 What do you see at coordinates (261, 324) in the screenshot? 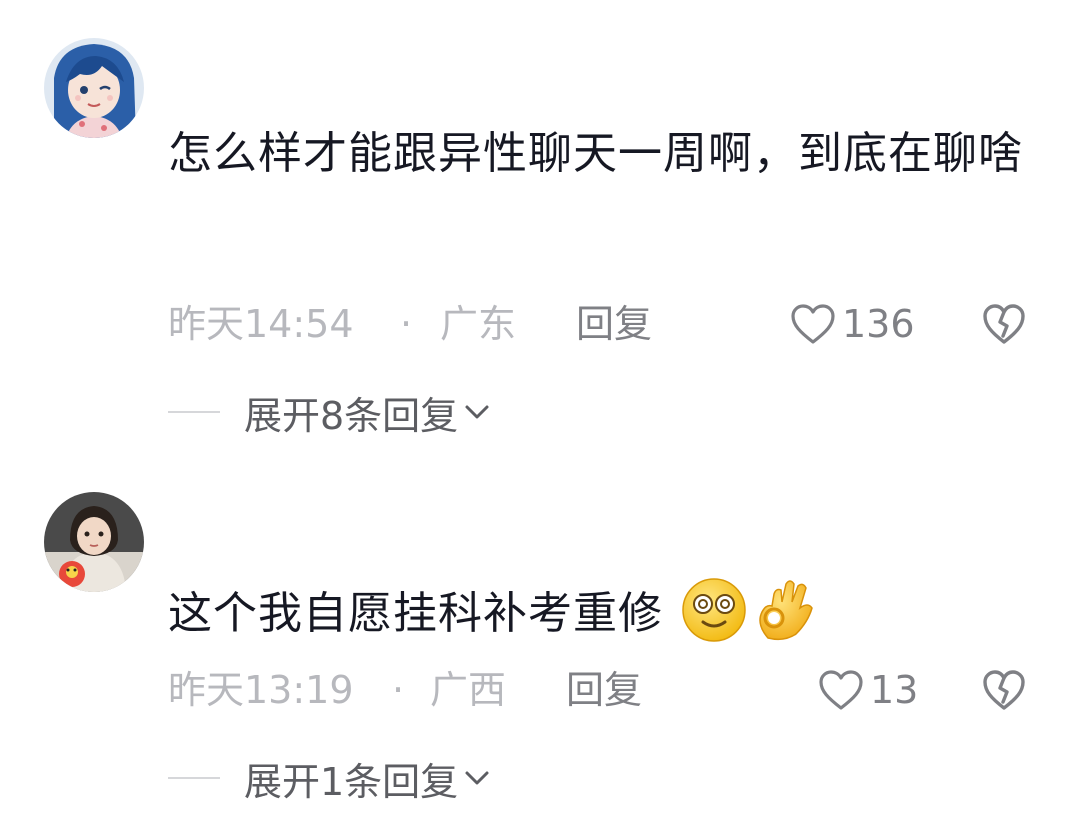
I see `comment-time: 昨天14:54` at bounding box center [261, 324].